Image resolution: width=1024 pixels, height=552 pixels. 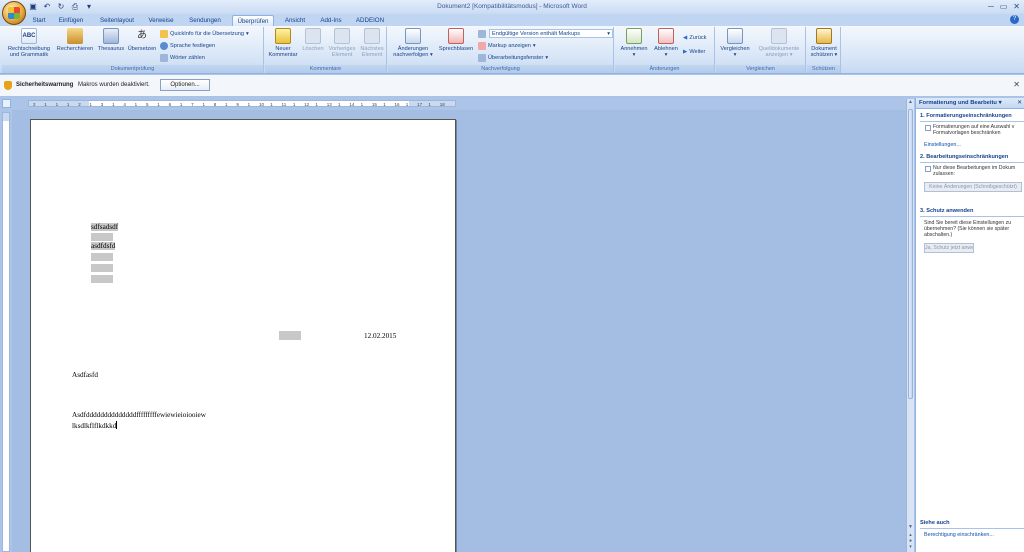 I want to click on show-markup-button: Markup anzeigen ▾, so click(x=507, y=46).